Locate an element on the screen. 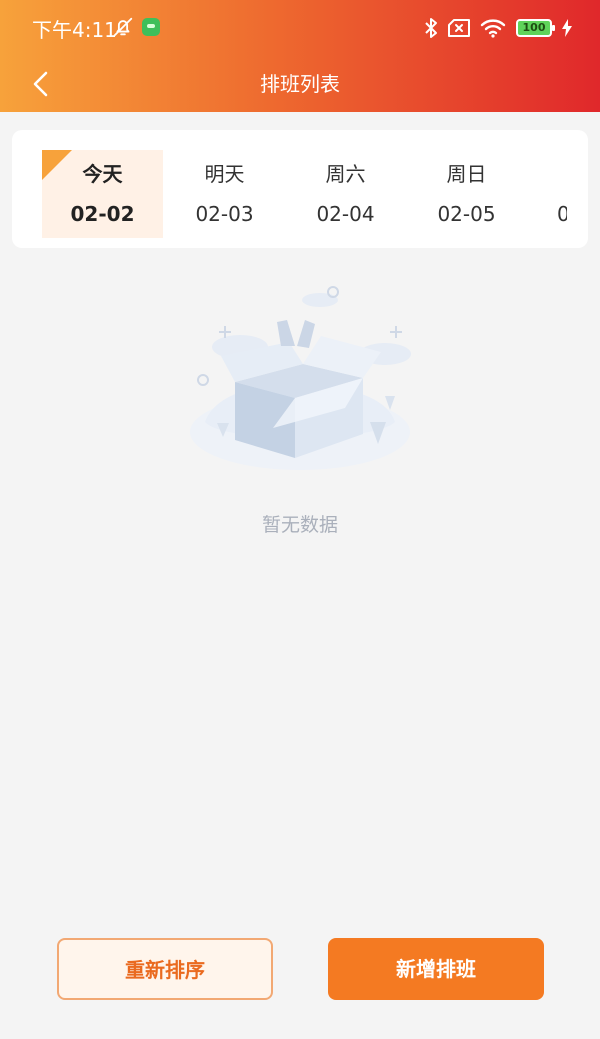 The height and width of the screenshot is (1039, 600). nav-bar: 排班列表 is located at coordinates (300, 84).